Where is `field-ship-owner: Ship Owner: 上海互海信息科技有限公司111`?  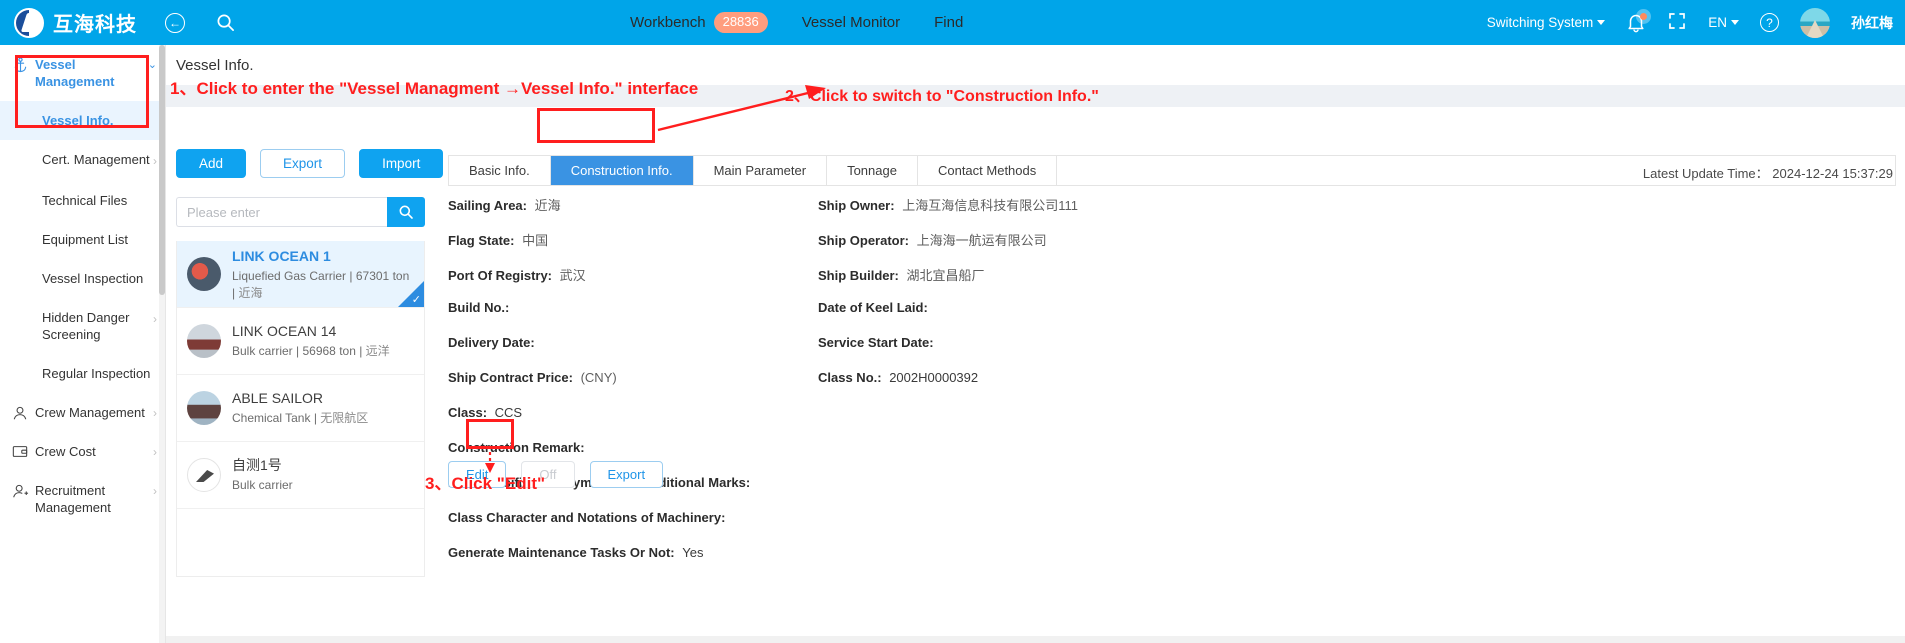 field-ship-owner: Ship Owner: 上海互海信息科技有限公司111 is located at coordinates (948, 206).